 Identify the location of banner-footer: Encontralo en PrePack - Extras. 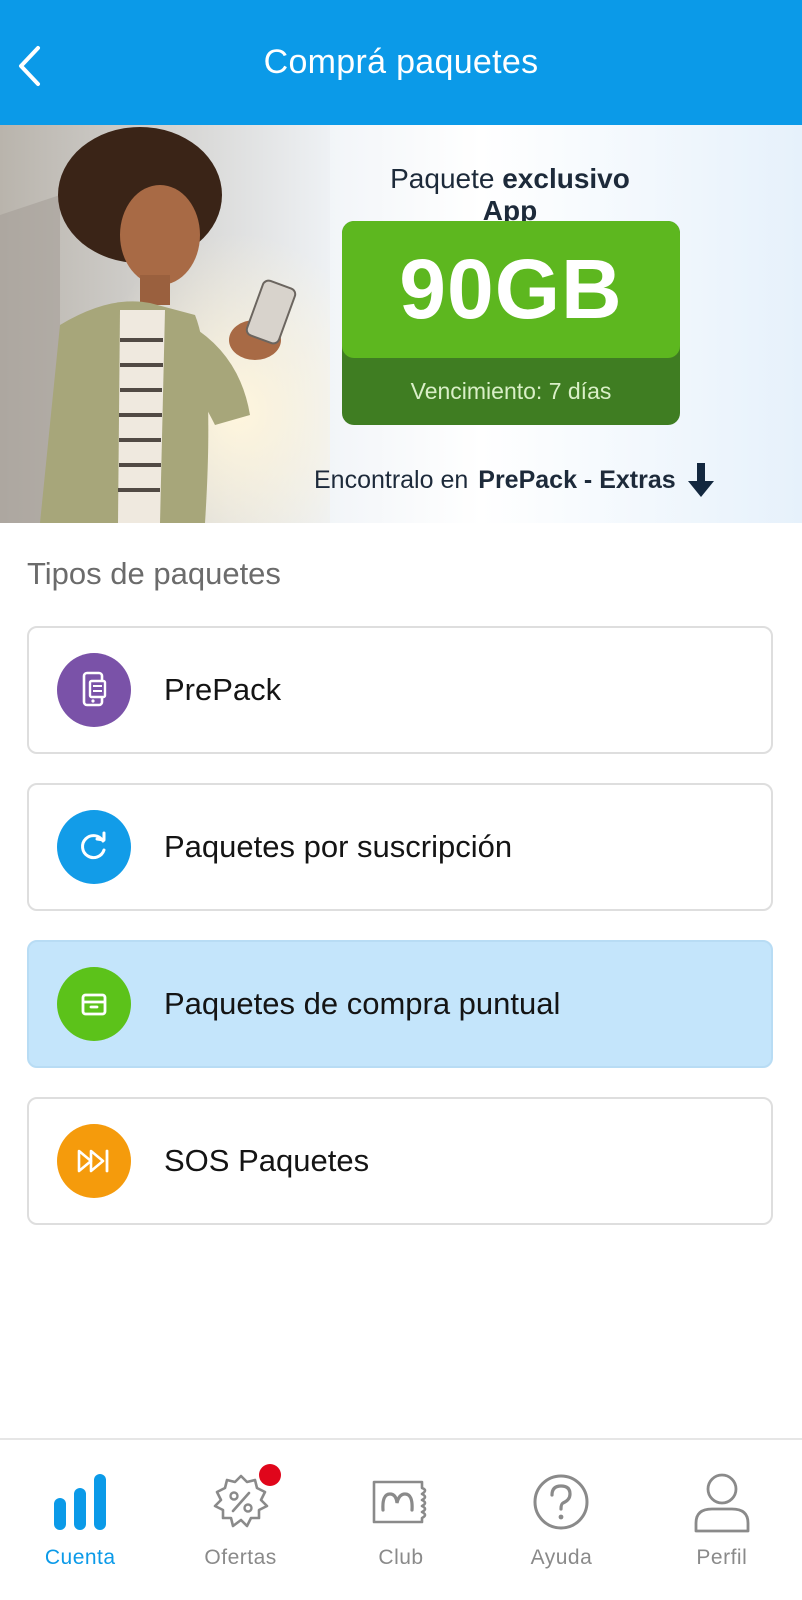
(524, 480).